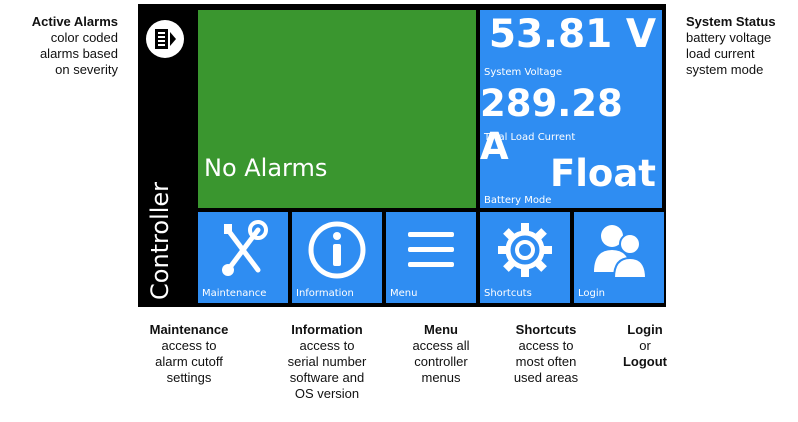 The image size is (798, 422). What do you see at coordinates (86, 69) in the screenshot?
I see `callout-line: on severity` at bounding box center [86, 69].